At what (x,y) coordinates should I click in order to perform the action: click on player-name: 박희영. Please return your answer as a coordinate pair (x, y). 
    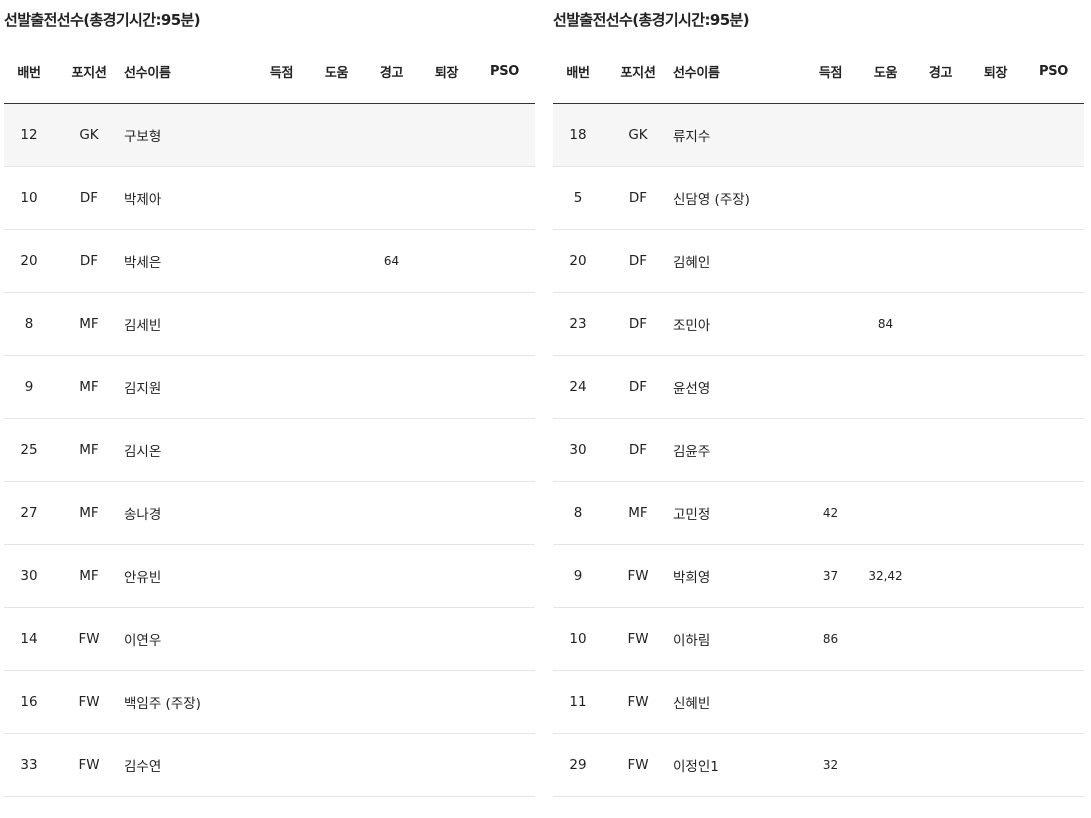
    Looking at the image, I should click on (738, 576).